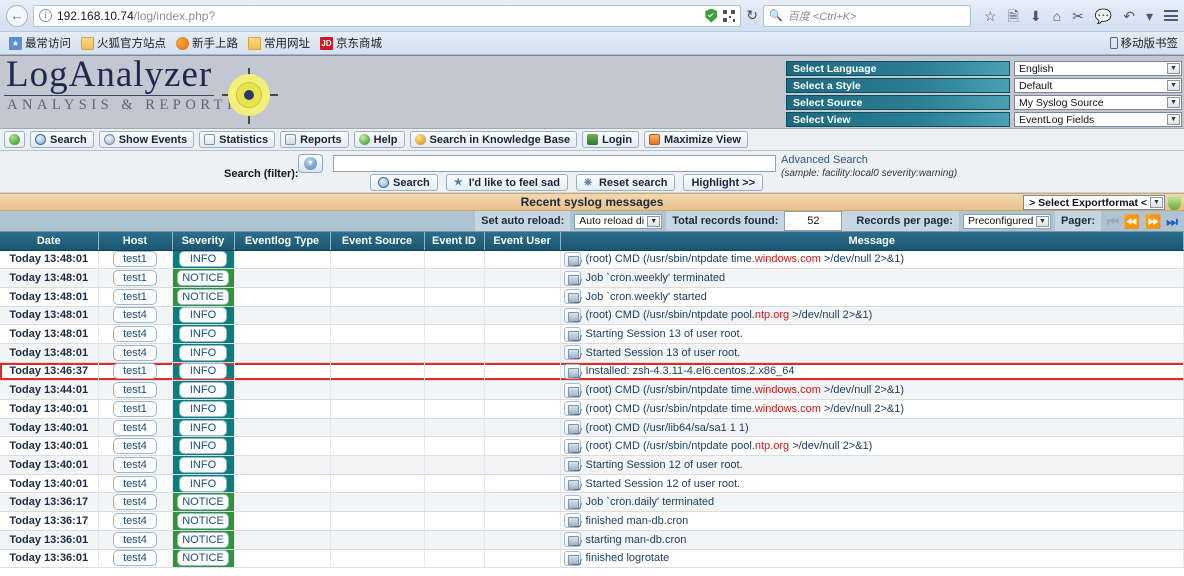 The width and height of the screenshot is (1184, 576). Describe the element at coordinates (1132, 221) in the screenshot. I see `prev-page-icon: ⏪` at that location.